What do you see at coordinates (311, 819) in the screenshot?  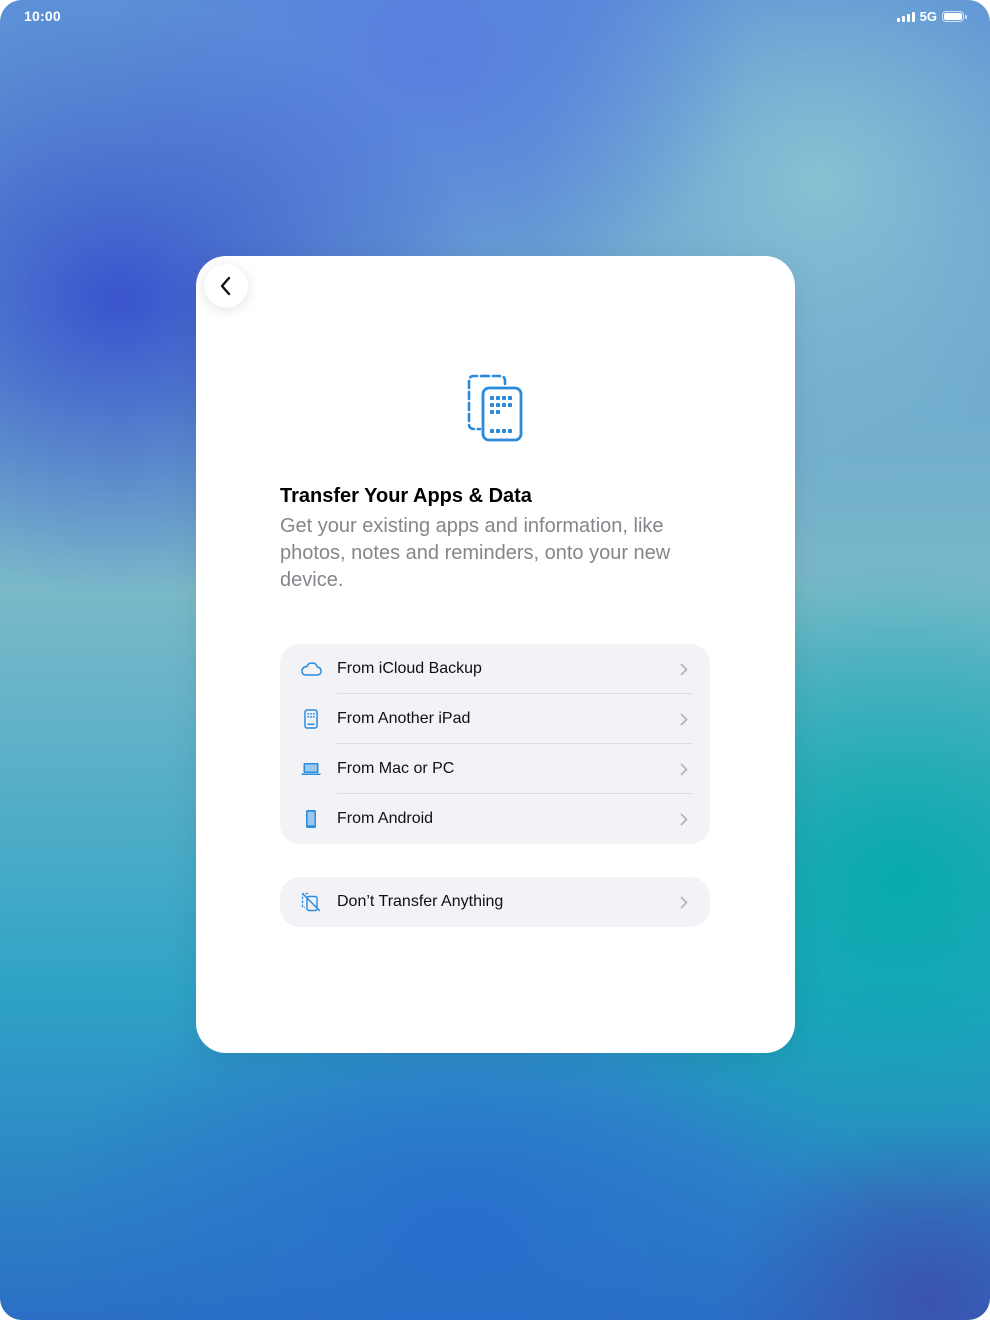 I see `phone-icon` at bounding box center [311, 819].